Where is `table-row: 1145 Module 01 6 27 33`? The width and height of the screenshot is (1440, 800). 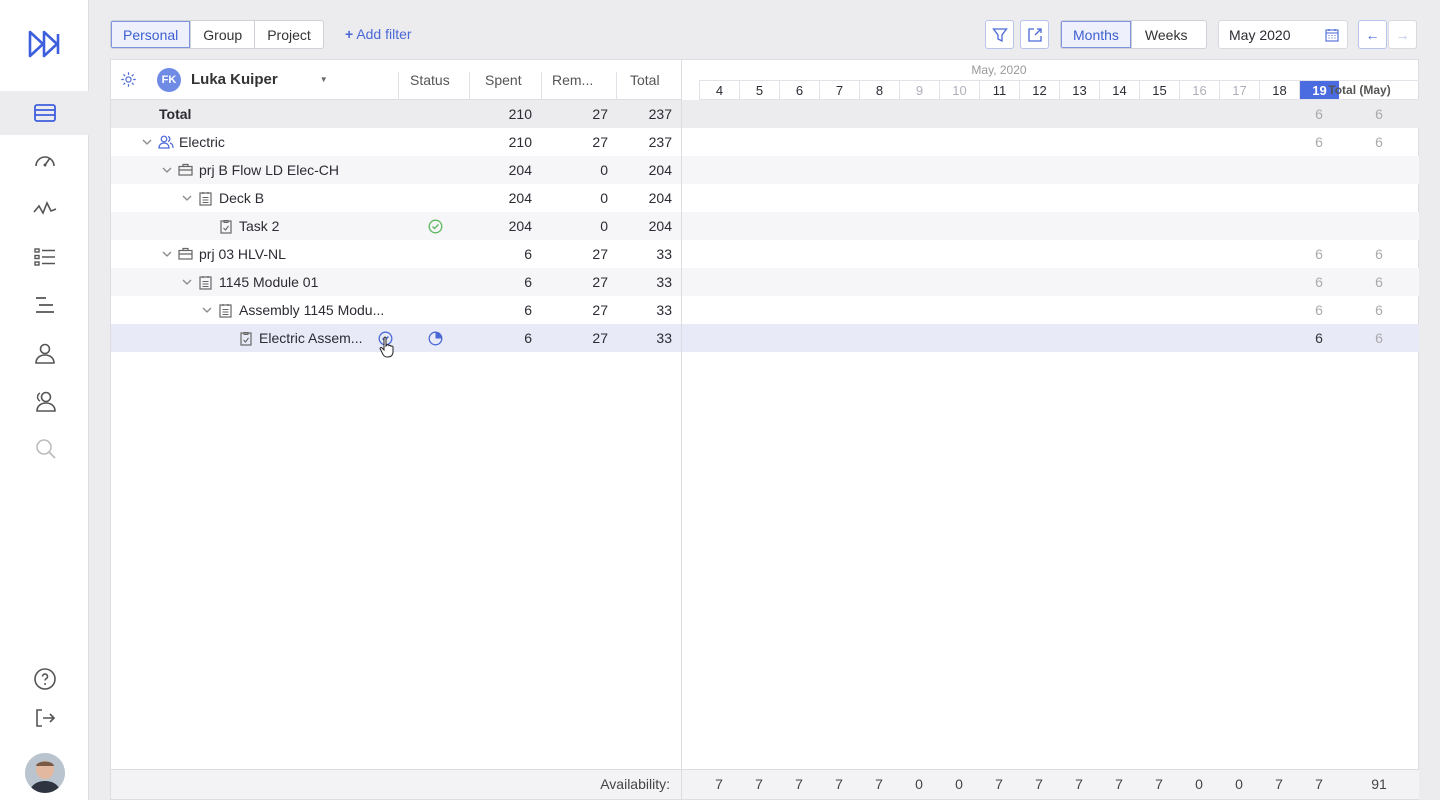 table-row: 1145 Module 01 6 27 33 is located at coordinates (396, 282).